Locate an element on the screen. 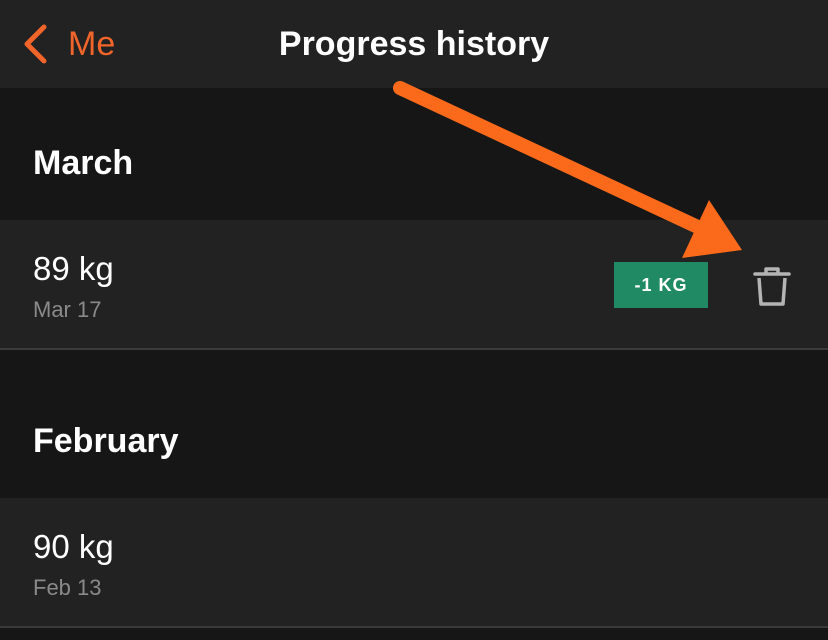  entry-date: Mar 17 is located at coordinates (67, 309).